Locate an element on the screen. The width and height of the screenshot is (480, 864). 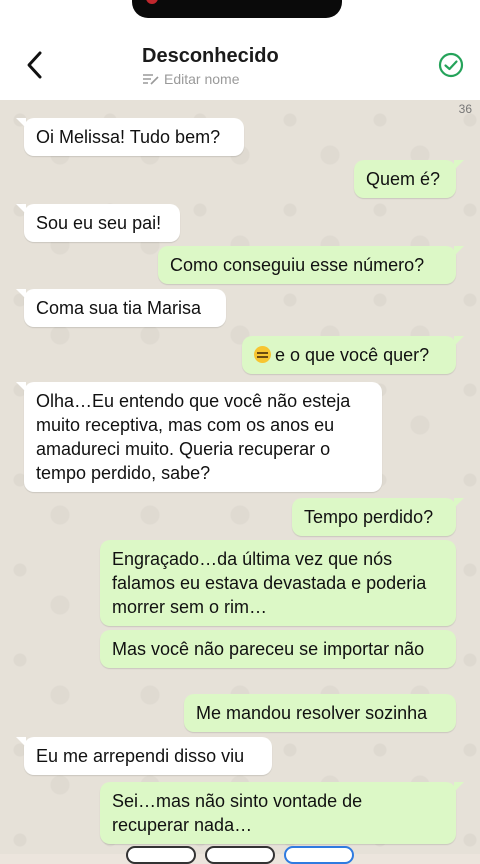
contact-name: Desconhecido is located at coordinates (210, 56).